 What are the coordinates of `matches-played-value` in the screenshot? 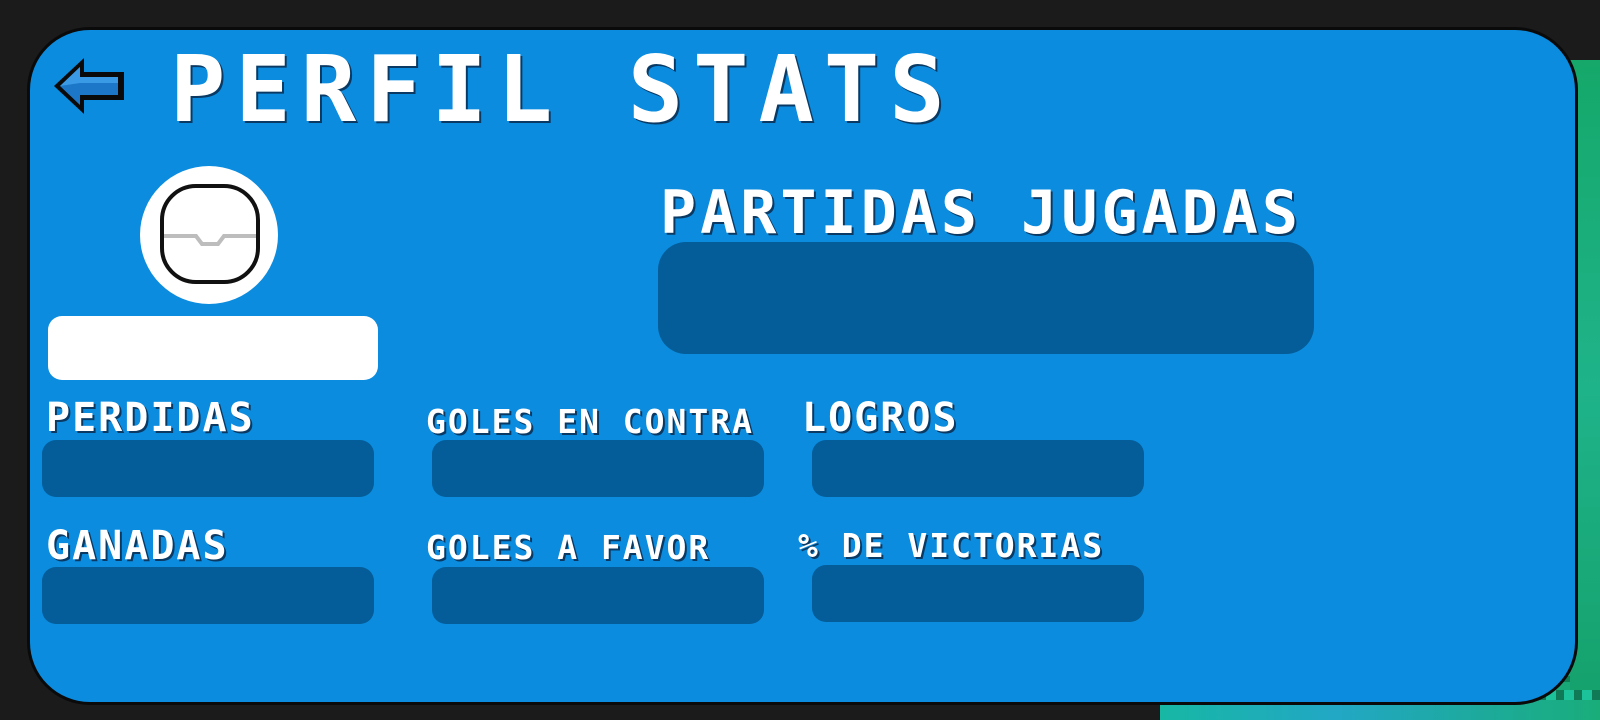 It's located at (986, 298).